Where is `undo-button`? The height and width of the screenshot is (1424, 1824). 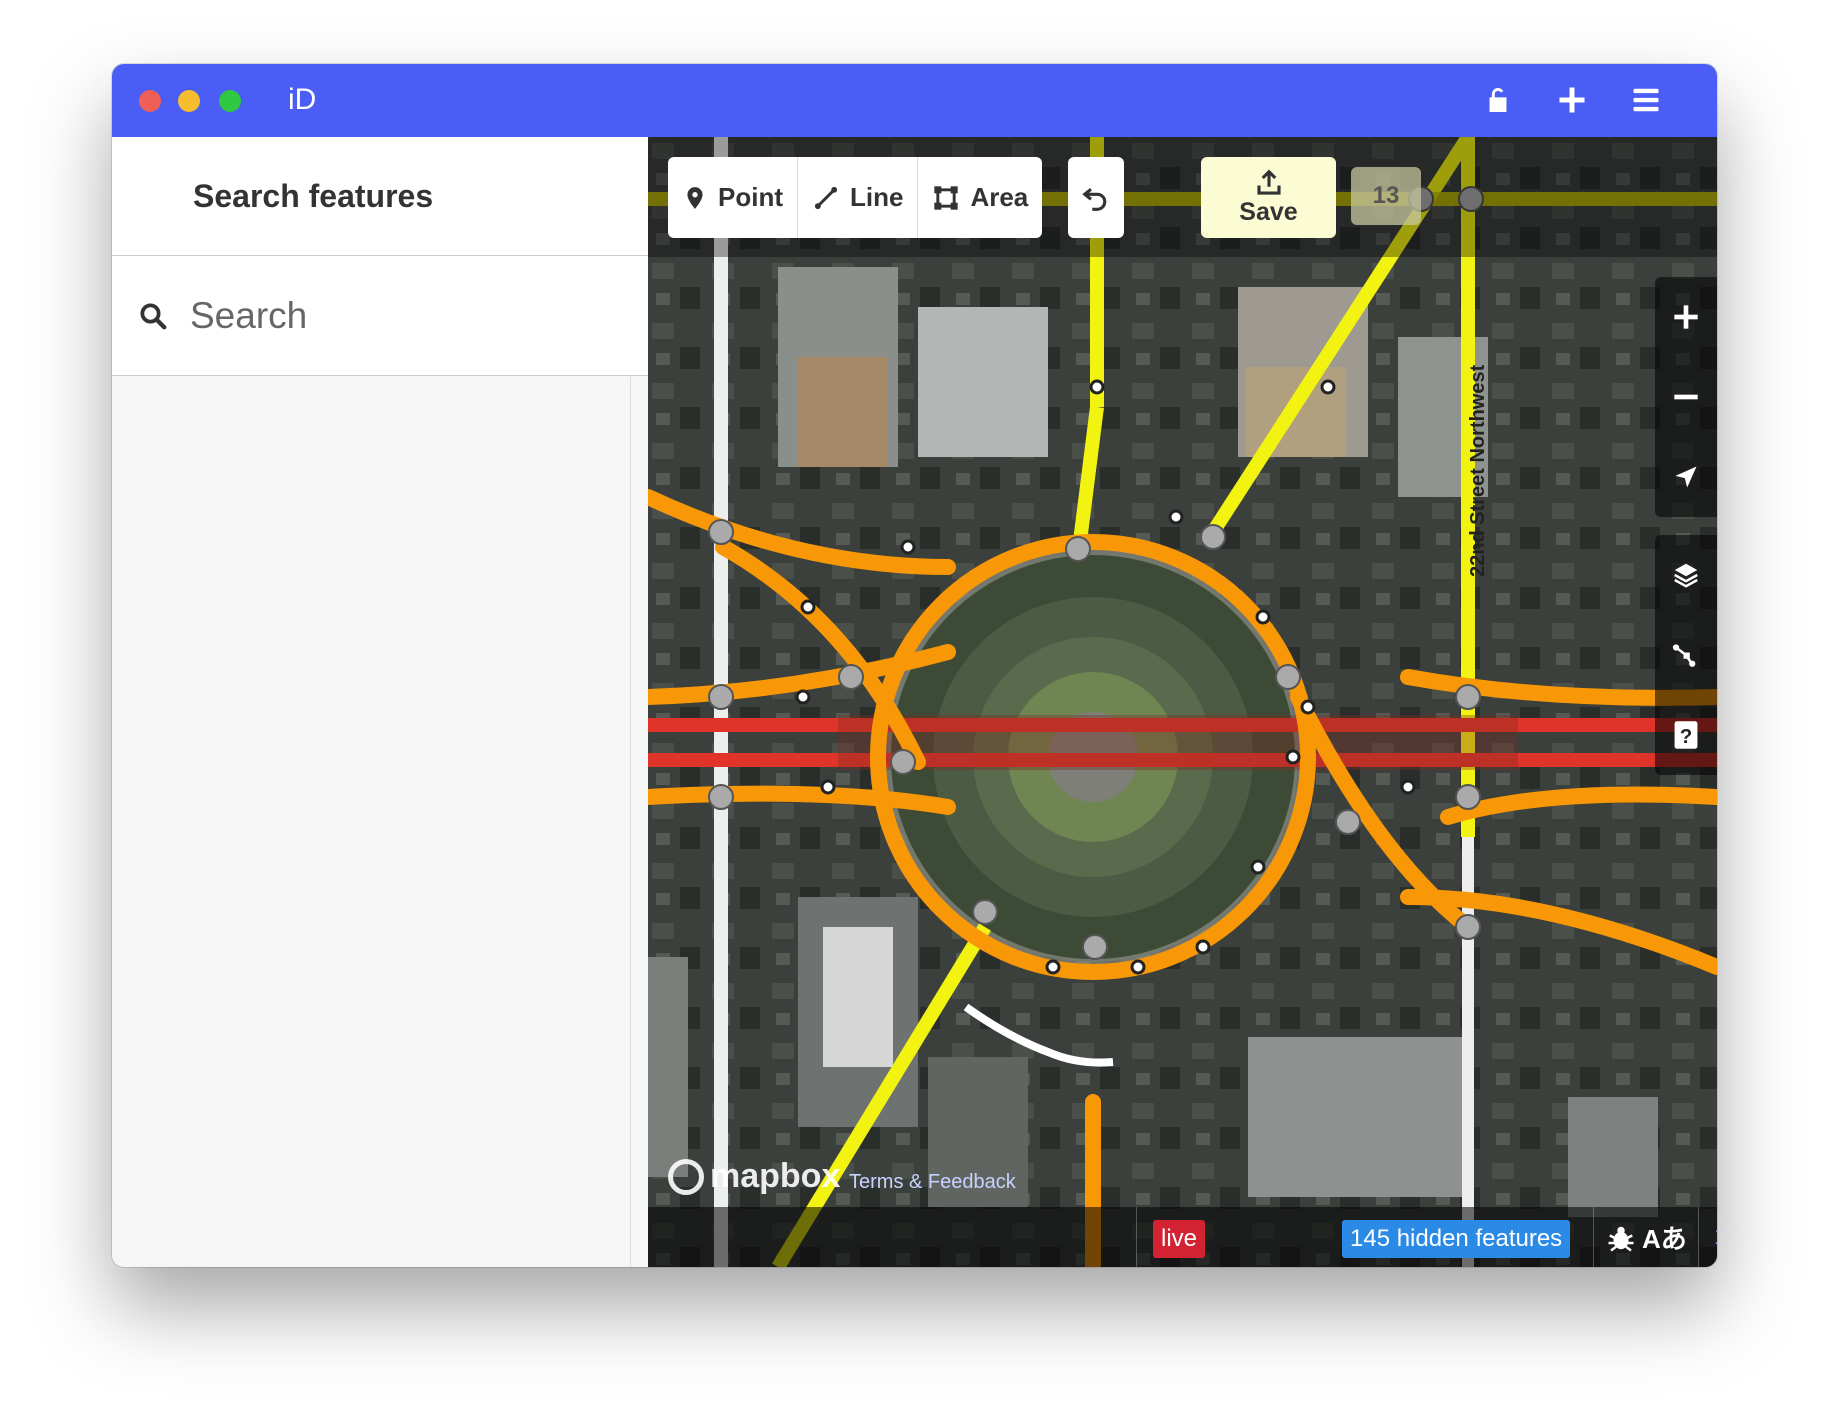
undo-button is located at coordinates (1096, 197).